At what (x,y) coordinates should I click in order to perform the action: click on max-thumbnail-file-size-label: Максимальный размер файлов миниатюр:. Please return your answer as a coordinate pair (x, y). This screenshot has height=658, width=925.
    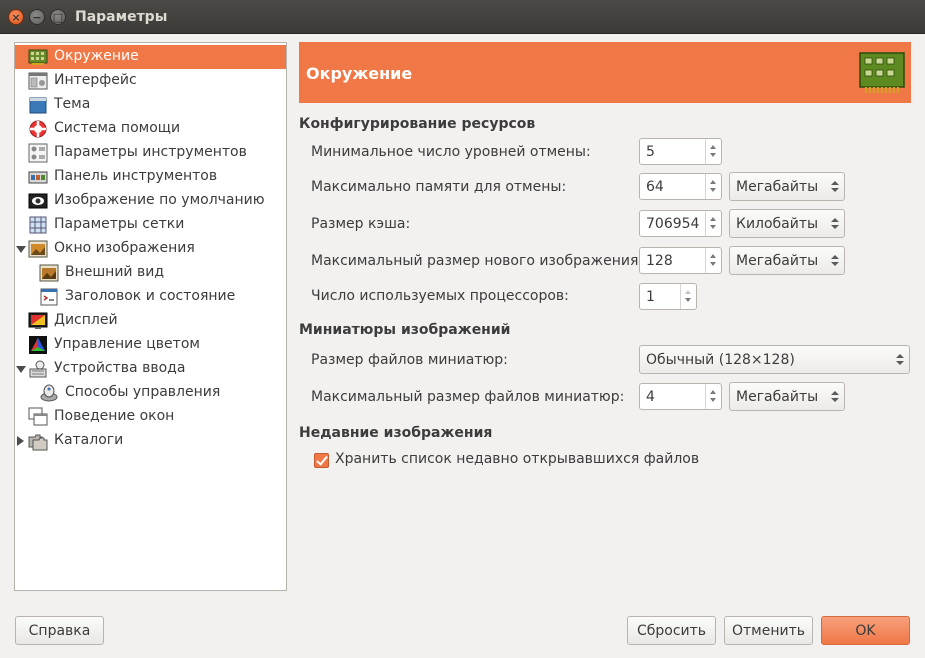
    Looking at the image, I should click on (468, 397).